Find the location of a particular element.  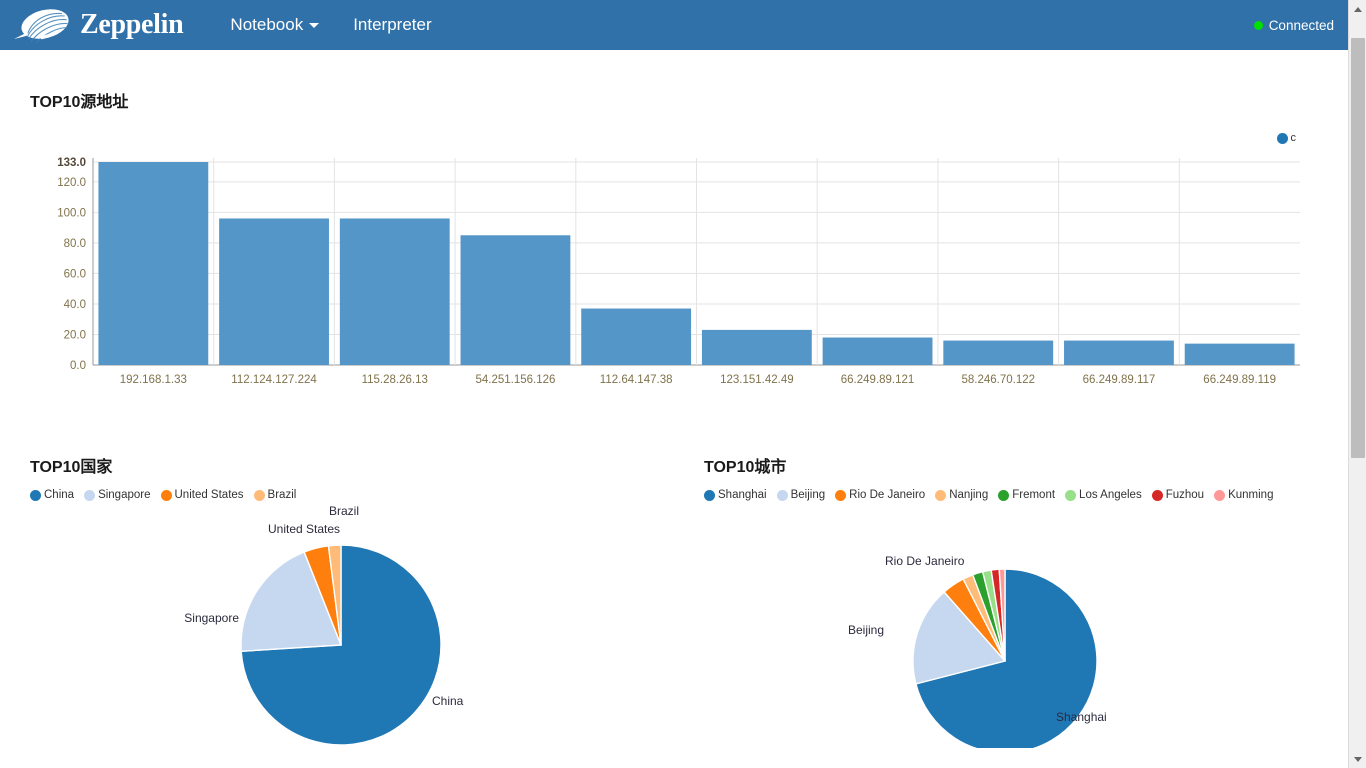

legend-item: Rio De Janeiro is located at coordinates (880, 495).